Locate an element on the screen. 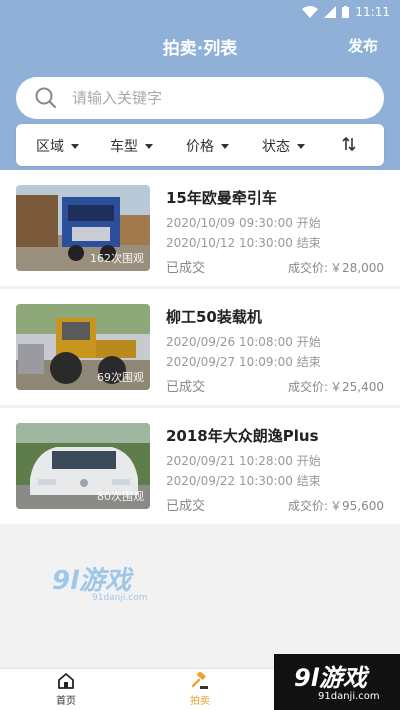  home-icon is located at coordinates (66, 681).